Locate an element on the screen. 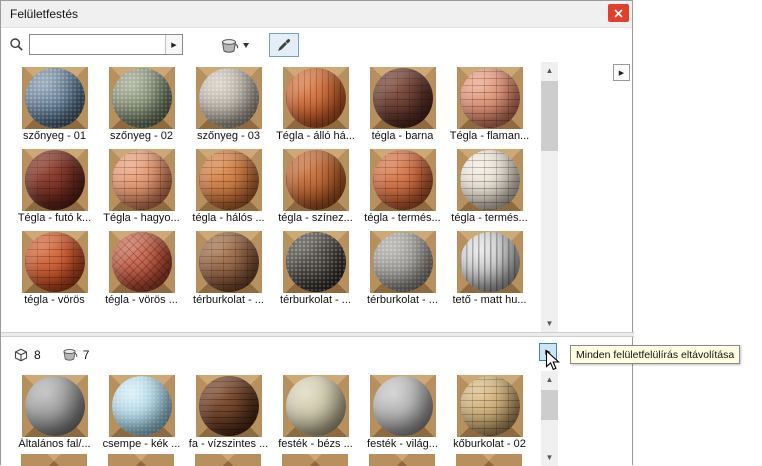 This screenshot has width=762, height=466. mouse-cursor is located at coordinates (553, 363).